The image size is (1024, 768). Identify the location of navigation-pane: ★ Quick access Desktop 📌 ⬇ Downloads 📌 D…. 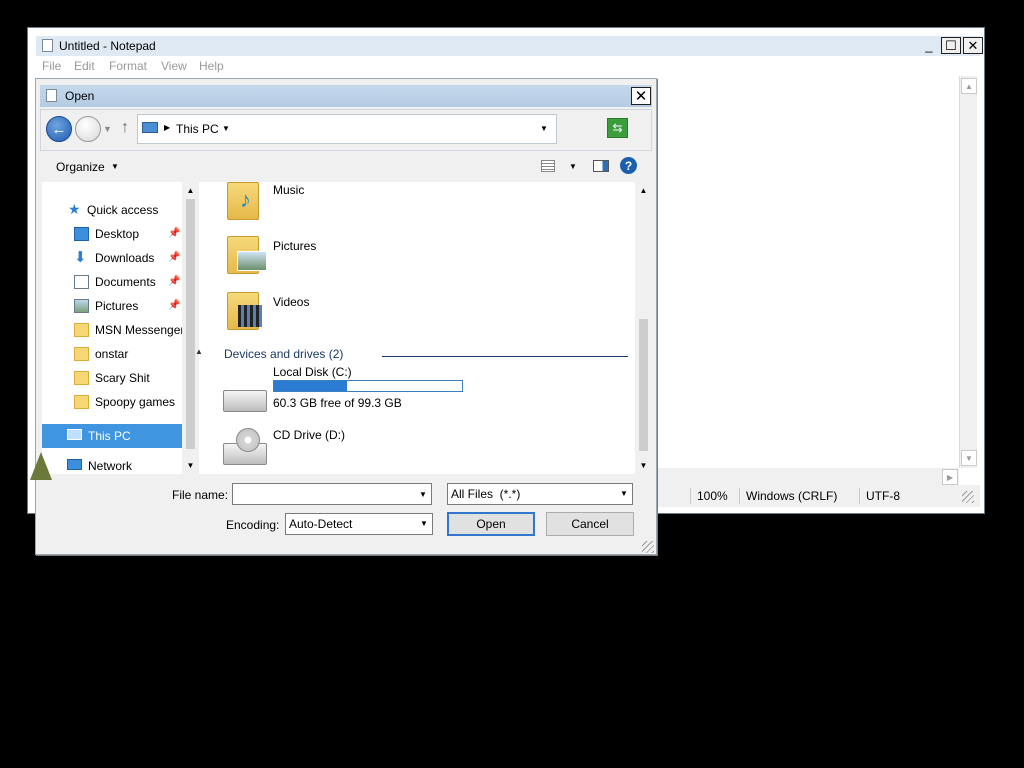
(120, 328).